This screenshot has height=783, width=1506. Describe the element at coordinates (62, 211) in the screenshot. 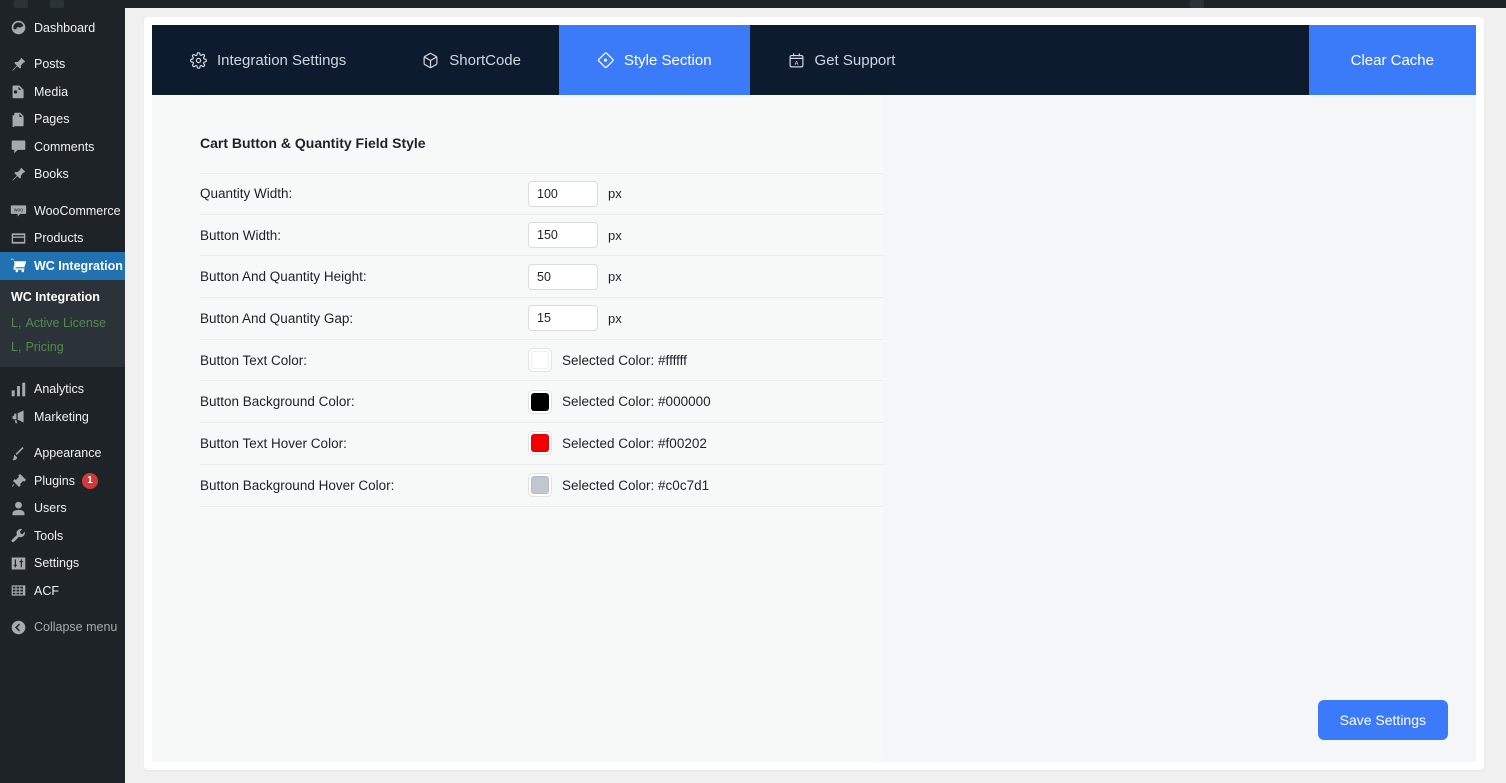

I see `sidebar-item-woocommerce: woo WooCommerce` at that location.